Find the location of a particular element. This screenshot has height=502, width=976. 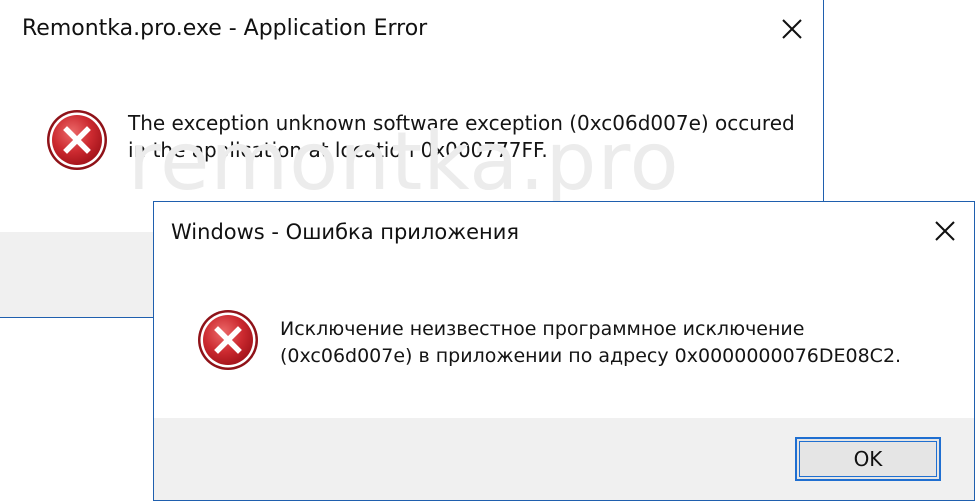

ok-button-label: OK is located at coordinates (868, 459).